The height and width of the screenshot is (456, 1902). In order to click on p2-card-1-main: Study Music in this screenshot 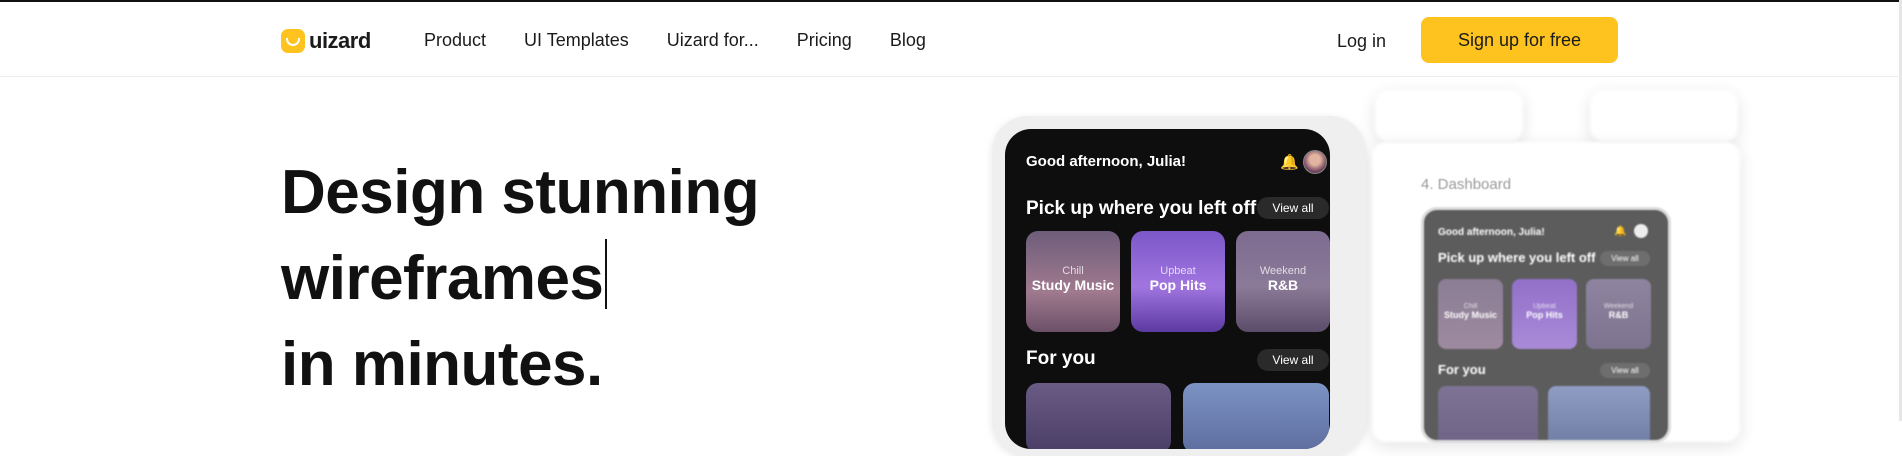, I will do `click(1470, 315)`.